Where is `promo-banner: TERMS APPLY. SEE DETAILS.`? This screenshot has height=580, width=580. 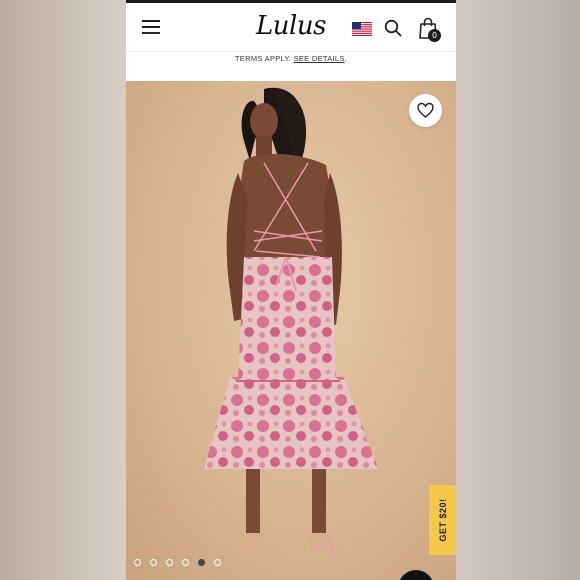 promo-banner: TERMS APPLY. SEE DETAILS. is located at coordinates (291, 66).